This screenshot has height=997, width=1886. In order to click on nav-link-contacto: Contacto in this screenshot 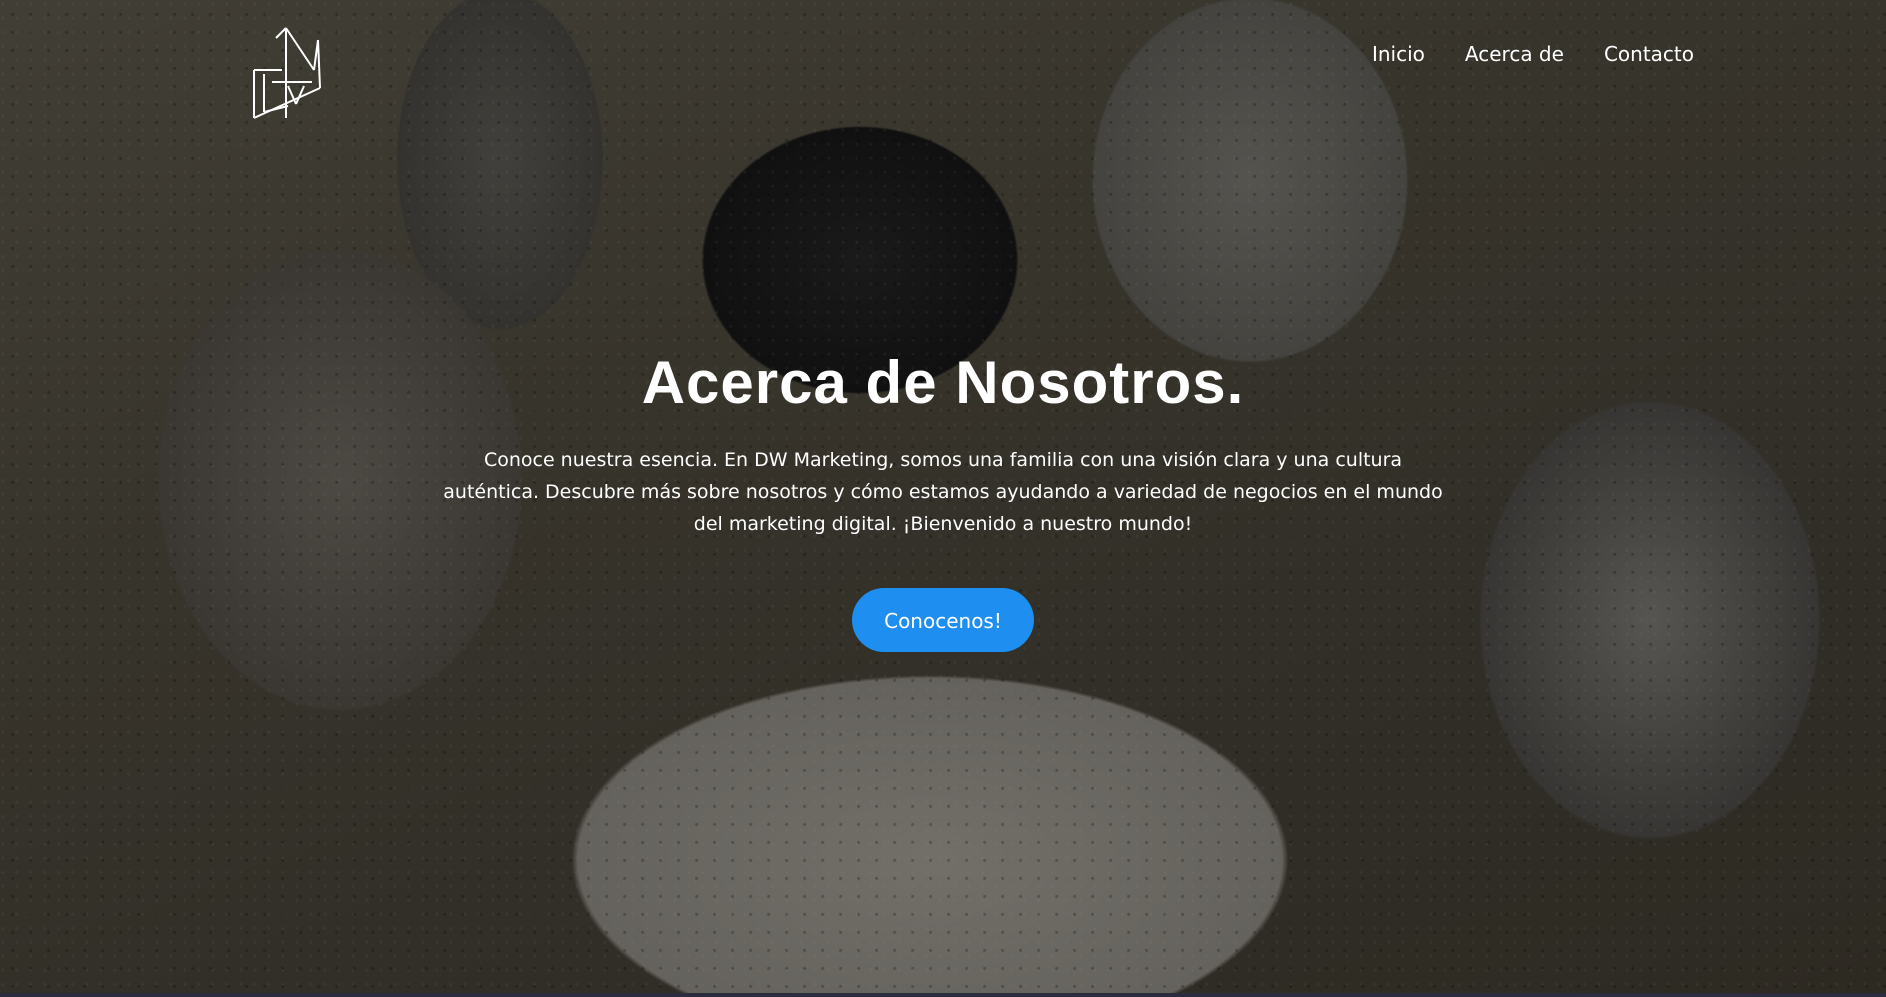, I will do `click(1649, 54)`.